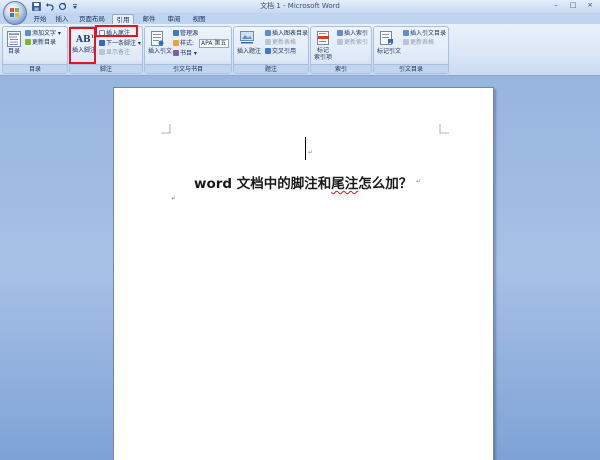 This screenshot has width=600, height=460. Describe the element at coordinates (14, 39) in the screenshot. I see `table-of-contents-icon` at that location.